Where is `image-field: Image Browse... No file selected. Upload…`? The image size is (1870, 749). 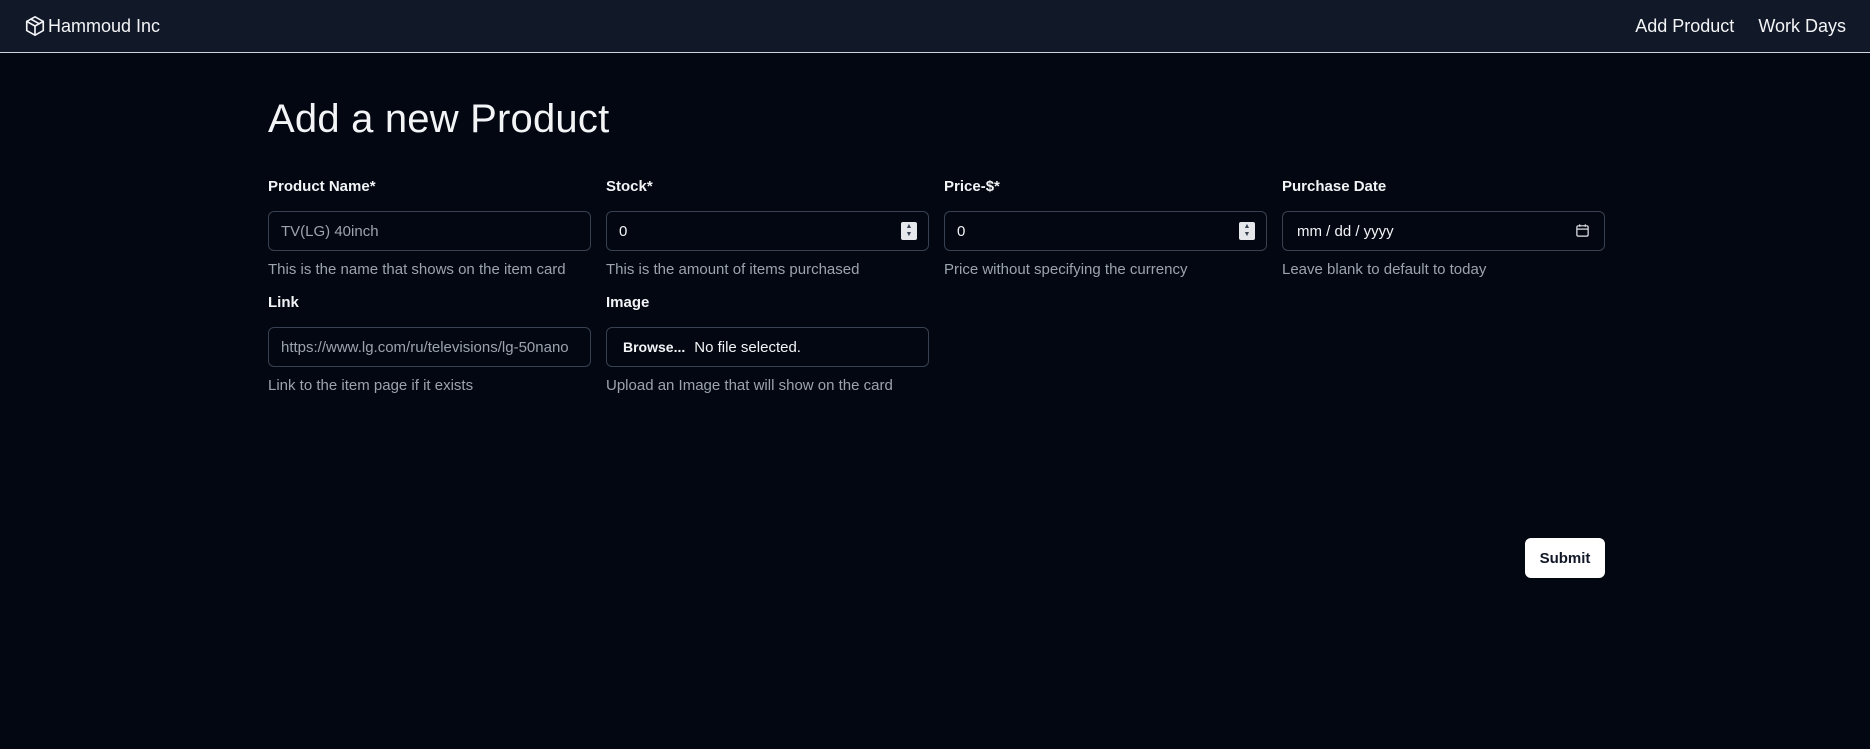
image-field: Image Browse... No file selected. Upload… is located at coordinates (767, 344).